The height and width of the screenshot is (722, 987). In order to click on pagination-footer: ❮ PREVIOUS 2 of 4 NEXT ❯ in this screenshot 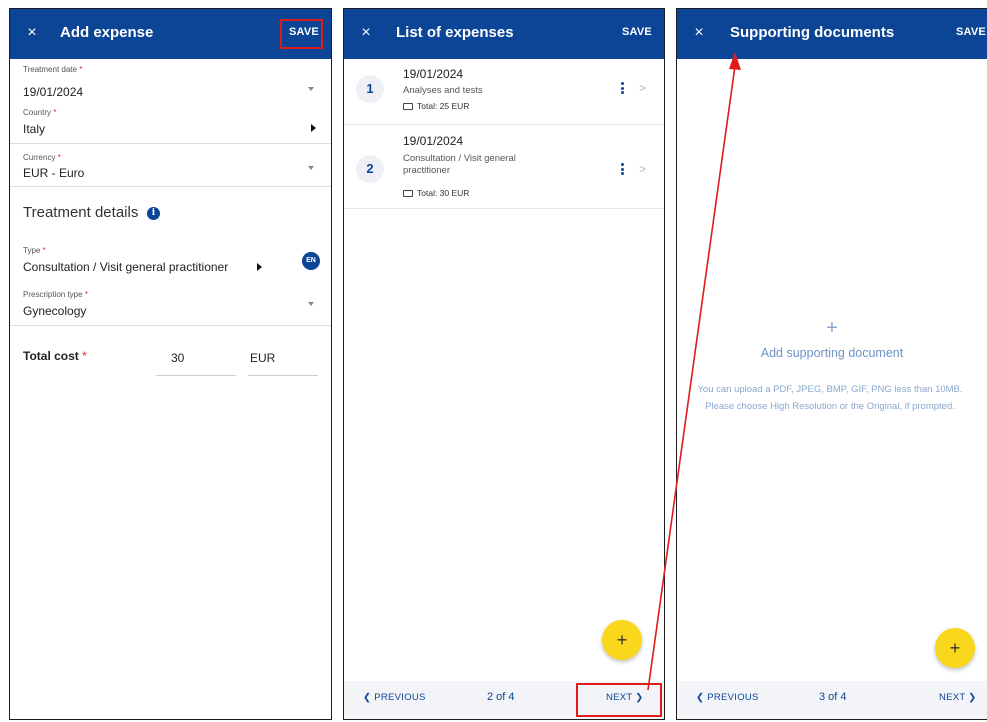, I will do `click(504, 700)`.